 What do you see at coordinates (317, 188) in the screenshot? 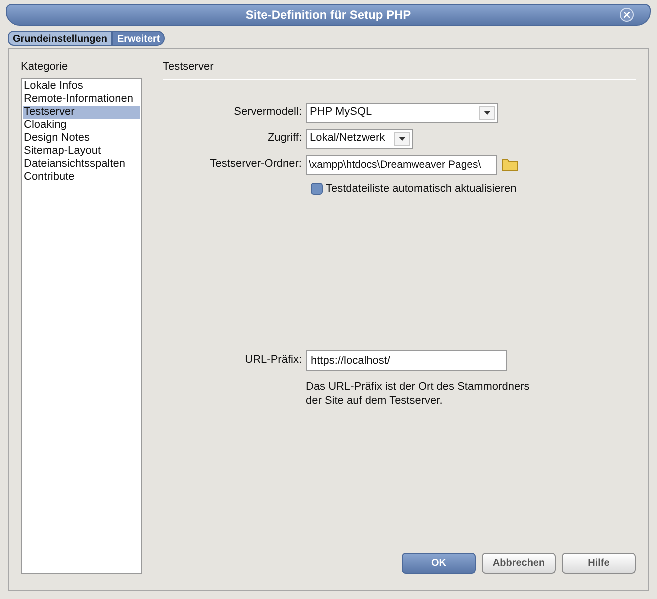
I see `checkbox` at bounding box center [317, 188].